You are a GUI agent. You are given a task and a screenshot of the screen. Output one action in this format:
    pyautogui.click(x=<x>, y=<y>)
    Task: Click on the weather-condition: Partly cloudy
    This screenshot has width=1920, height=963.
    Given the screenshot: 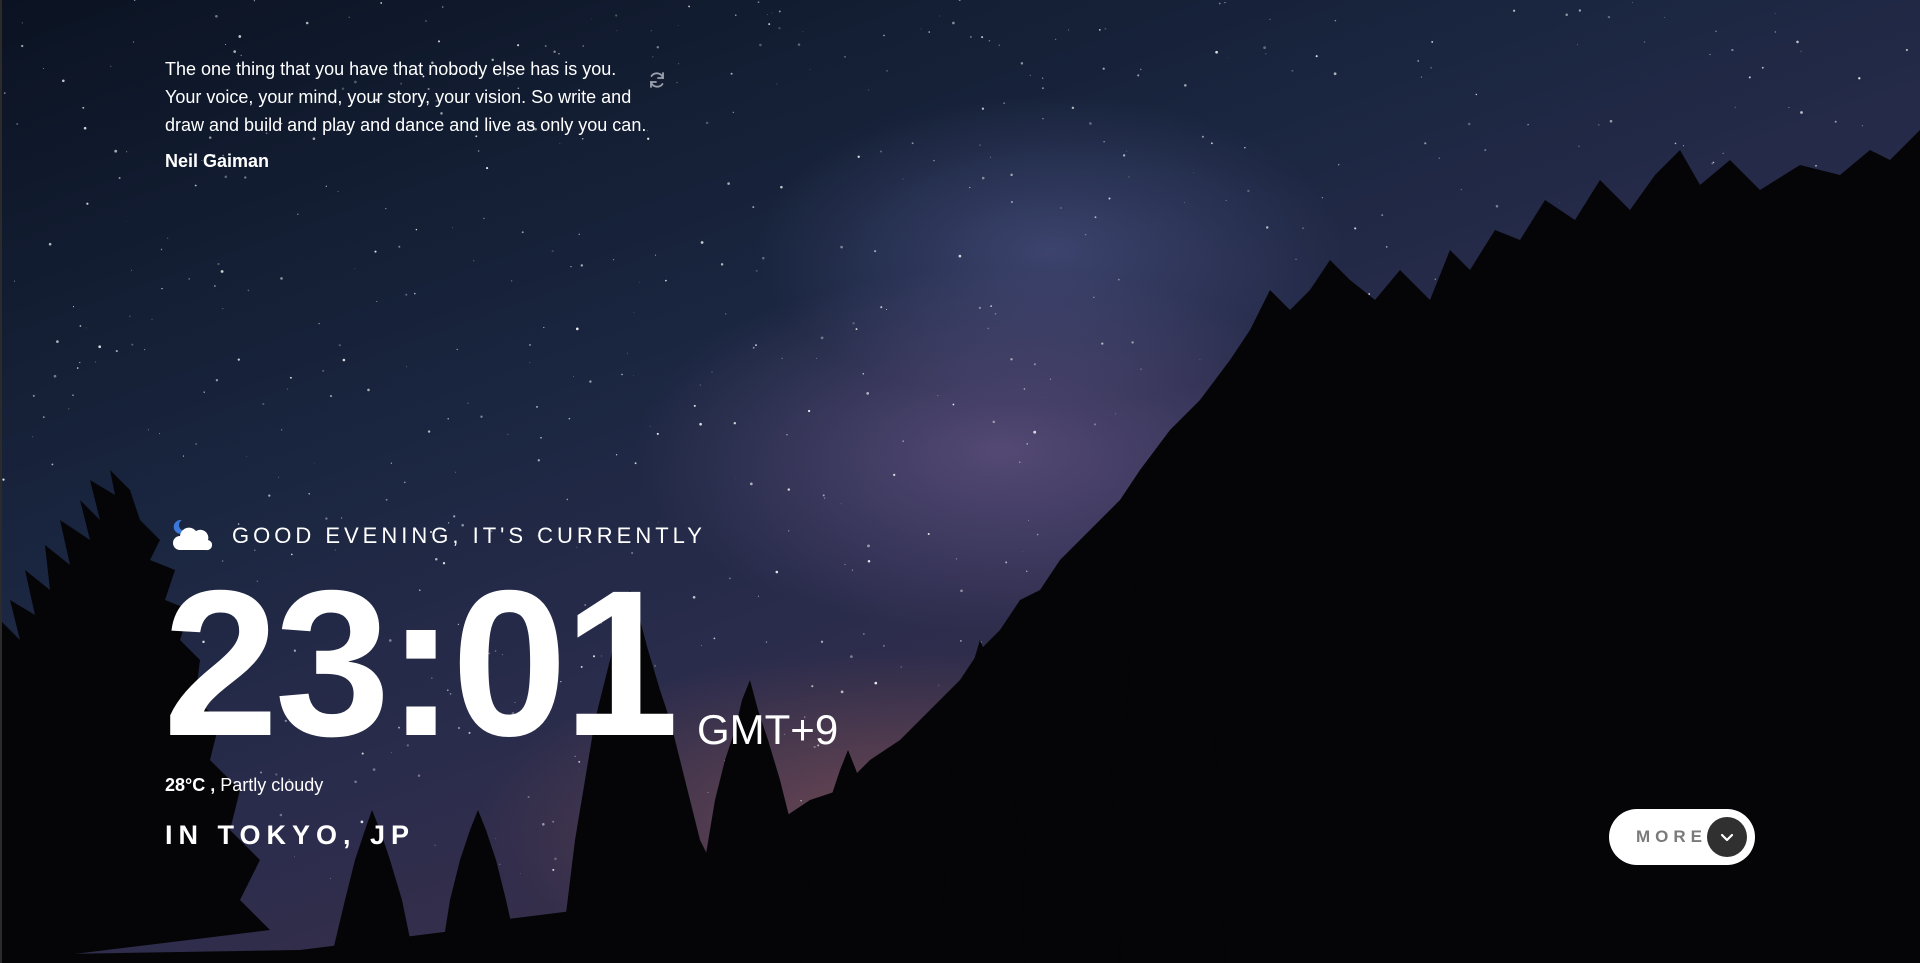 What is the action you would take?
    pyautogui.click(x=272, y=785)
    